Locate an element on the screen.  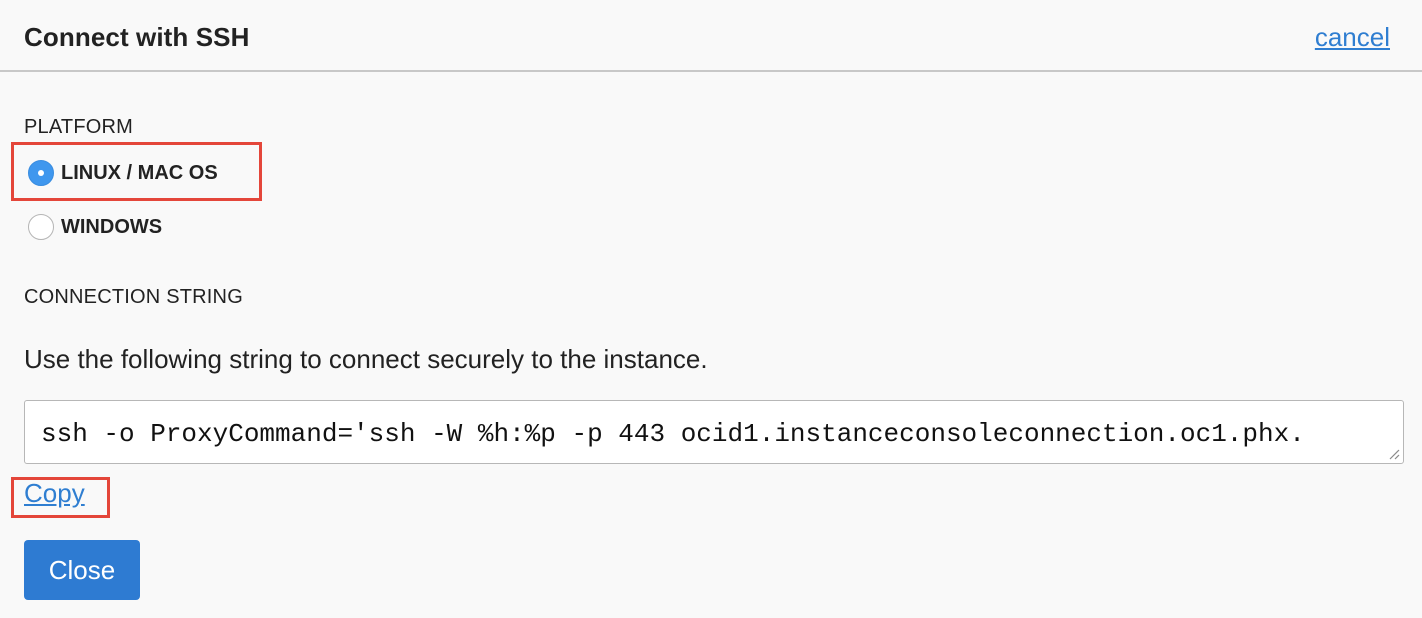
copy-link: Copy is located at coordinates (54, 493).